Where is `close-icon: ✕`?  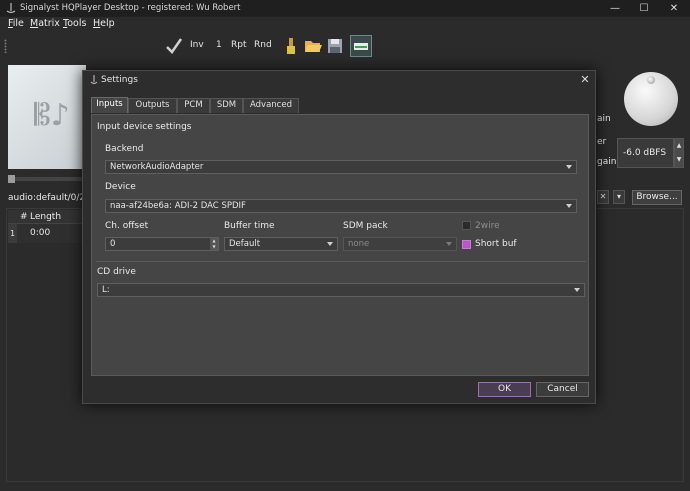 close-icon: ✕ is located at coordinates (585, 80).